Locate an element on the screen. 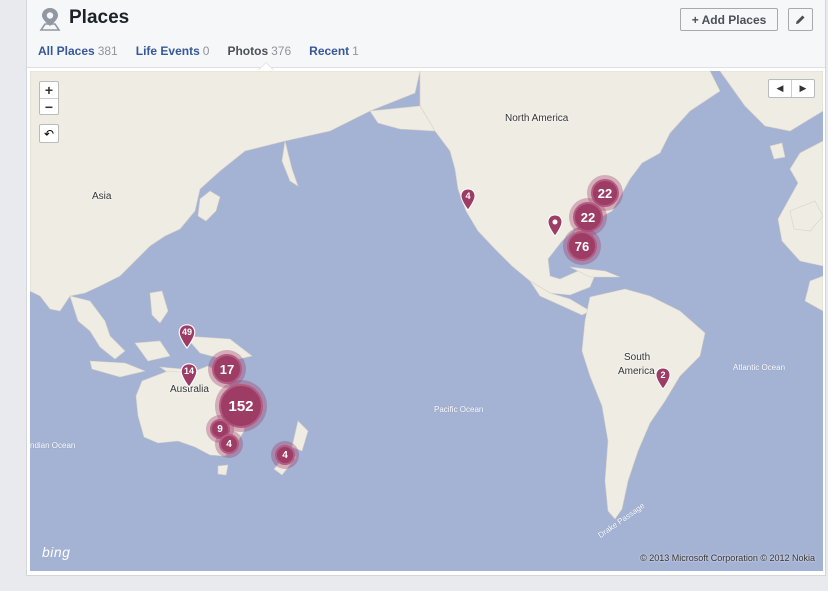  pin-count: 14 is located at coordinates (188, 371).